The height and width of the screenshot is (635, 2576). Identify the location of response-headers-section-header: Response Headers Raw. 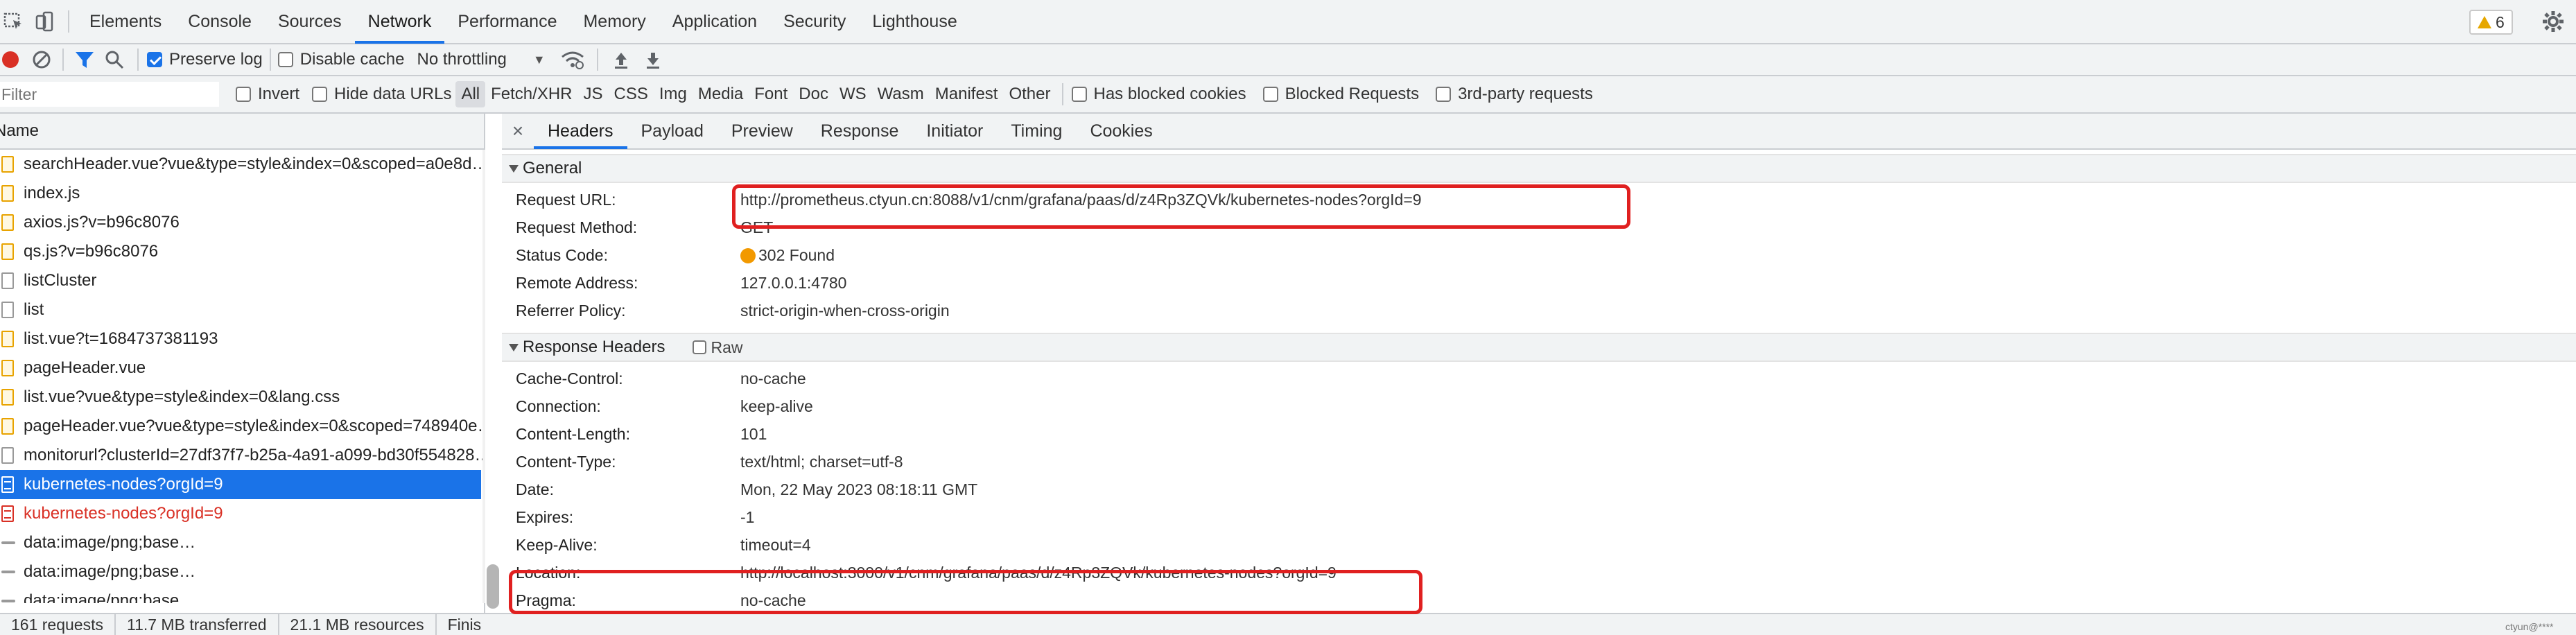
(1539, 347).